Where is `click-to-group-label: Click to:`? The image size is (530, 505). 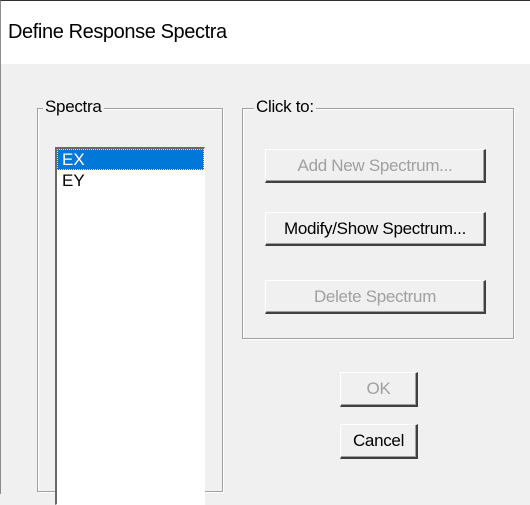
click-to-group-label: Click to: is located at coordinates (285, 107).